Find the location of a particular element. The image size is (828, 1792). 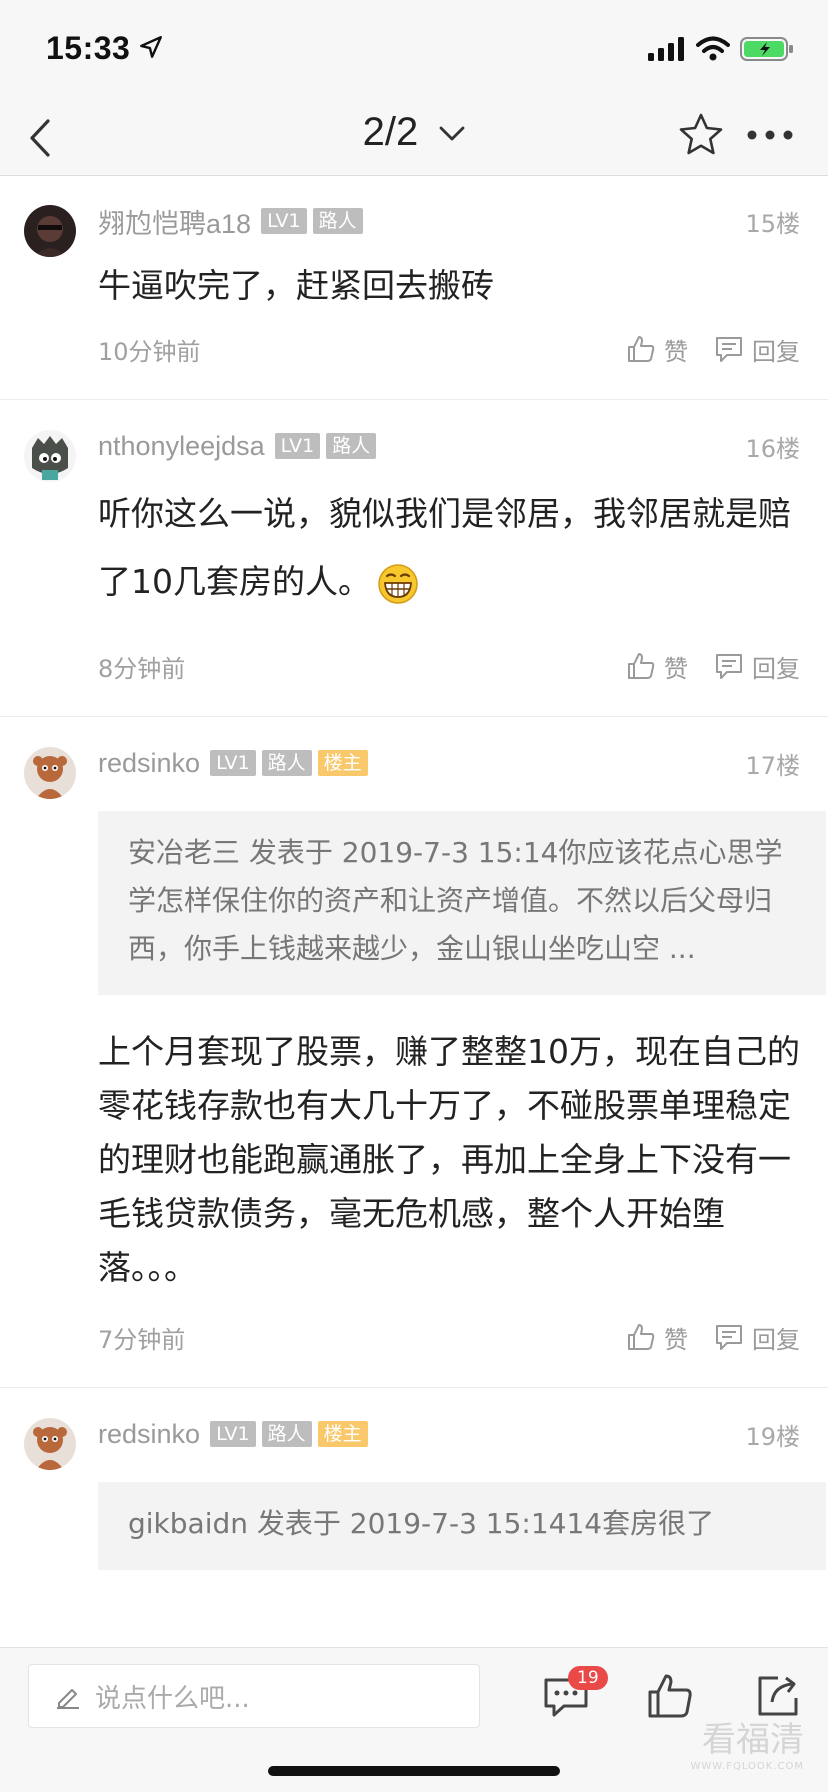

floor-number: 15楼 is located at coordinates (772, 223).